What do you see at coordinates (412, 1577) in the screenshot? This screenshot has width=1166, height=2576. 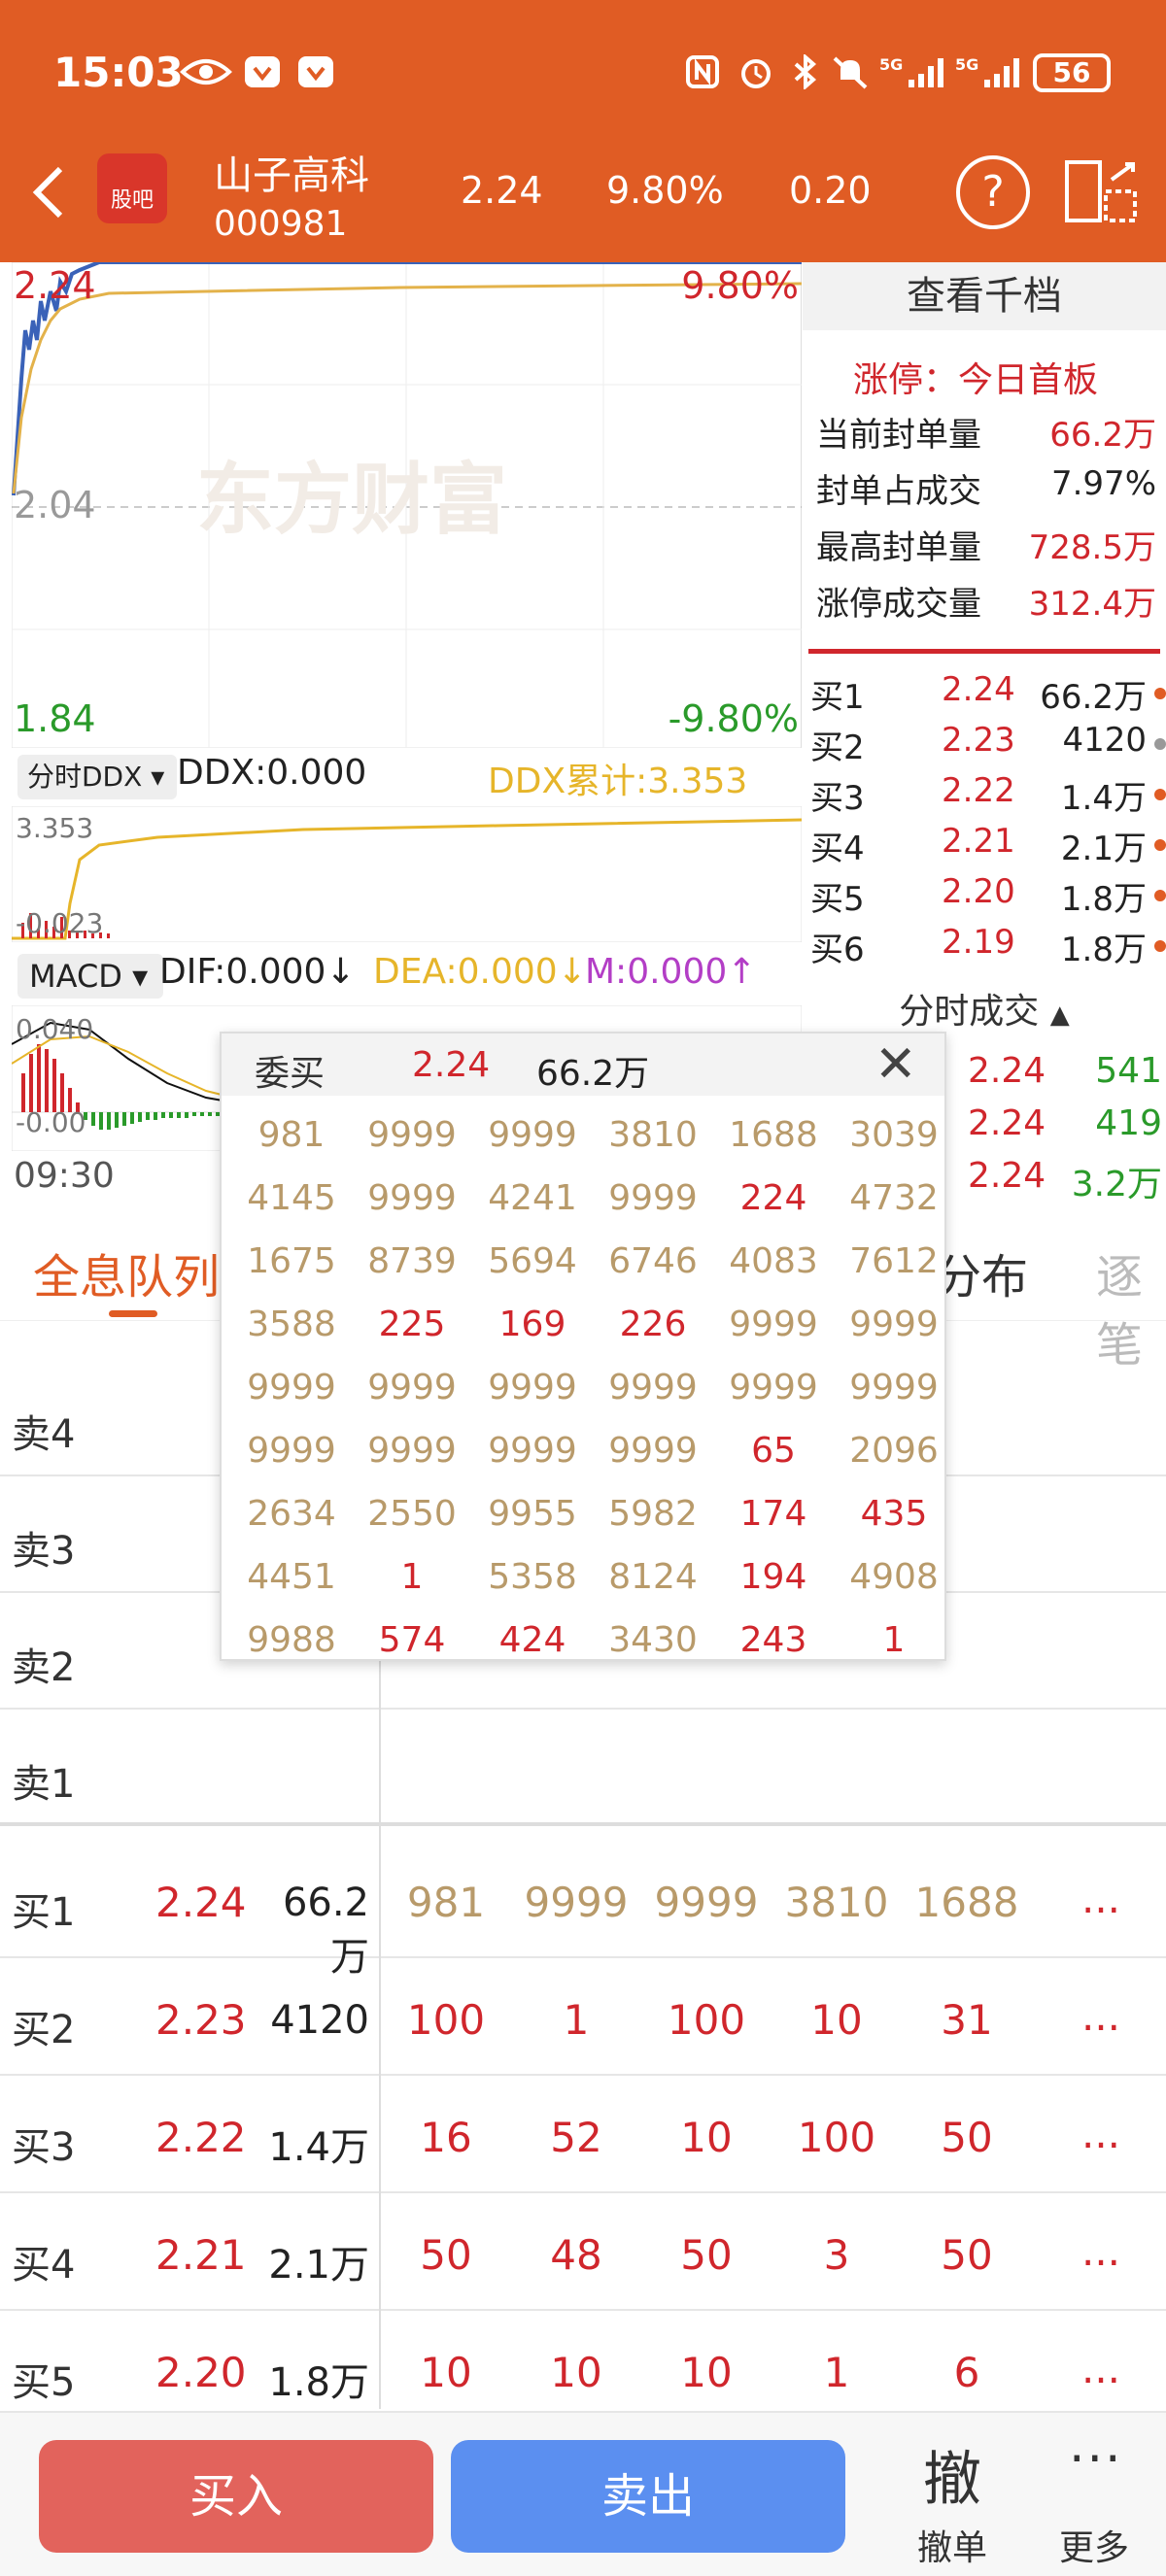 I see `popup-order-cell: 1` at bounding box center [412, 1577].